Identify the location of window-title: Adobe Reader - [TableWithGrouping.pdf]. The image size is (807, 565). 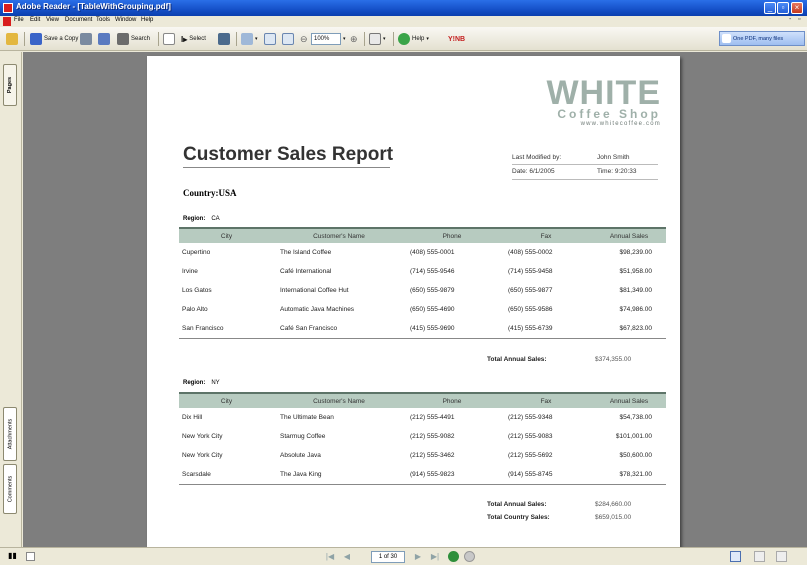
(93, 6).